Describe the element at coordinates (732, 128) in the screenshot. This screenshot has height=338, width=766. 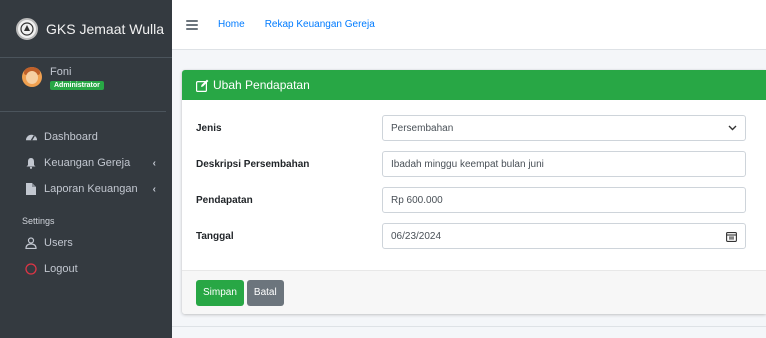
I see `chevron-down-icon` at that location.